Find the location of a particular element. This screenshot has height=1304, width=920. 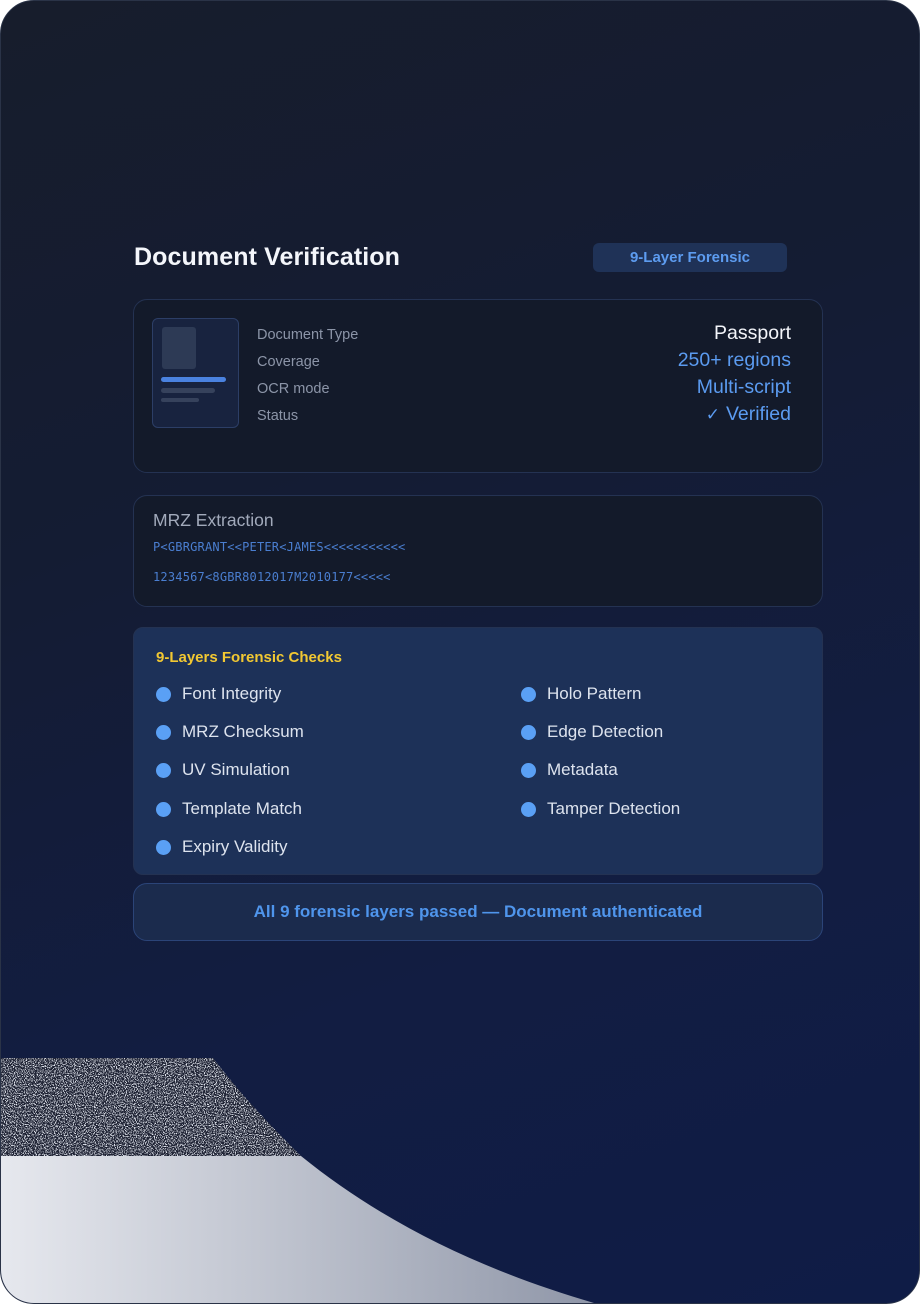

check-item: Holo Pattern is located at coordinates (581, 694).